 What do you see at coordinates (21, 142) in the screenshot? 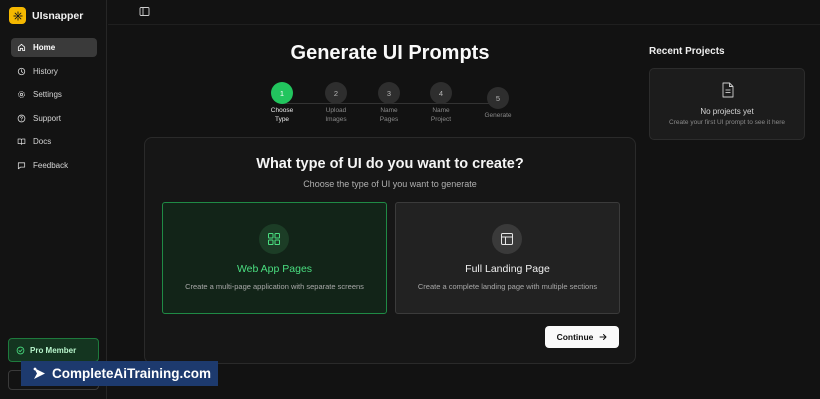
I see `docs-icon` at bounding box center [21, 142].